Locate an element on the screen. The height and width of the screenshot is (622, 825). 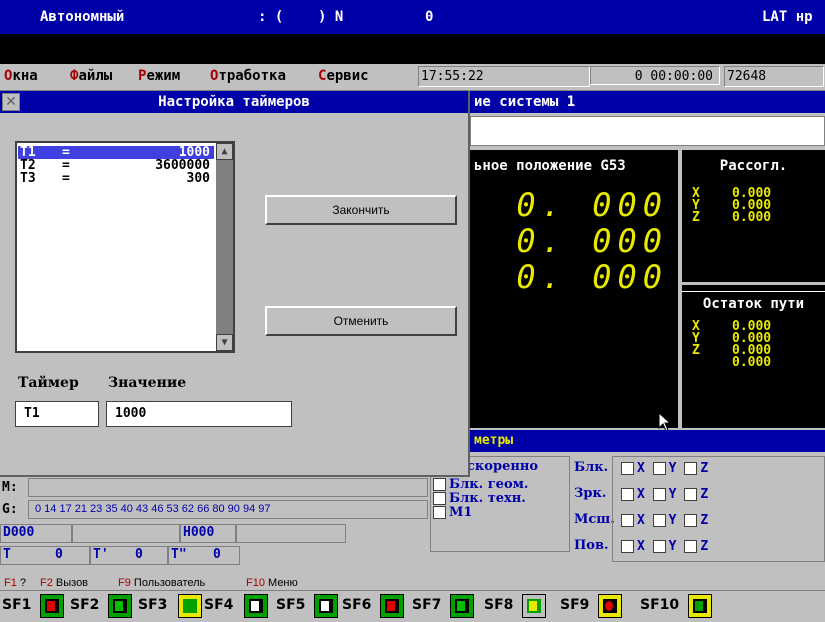
cancel-button: Отменить is located at coordinates (361, 321).